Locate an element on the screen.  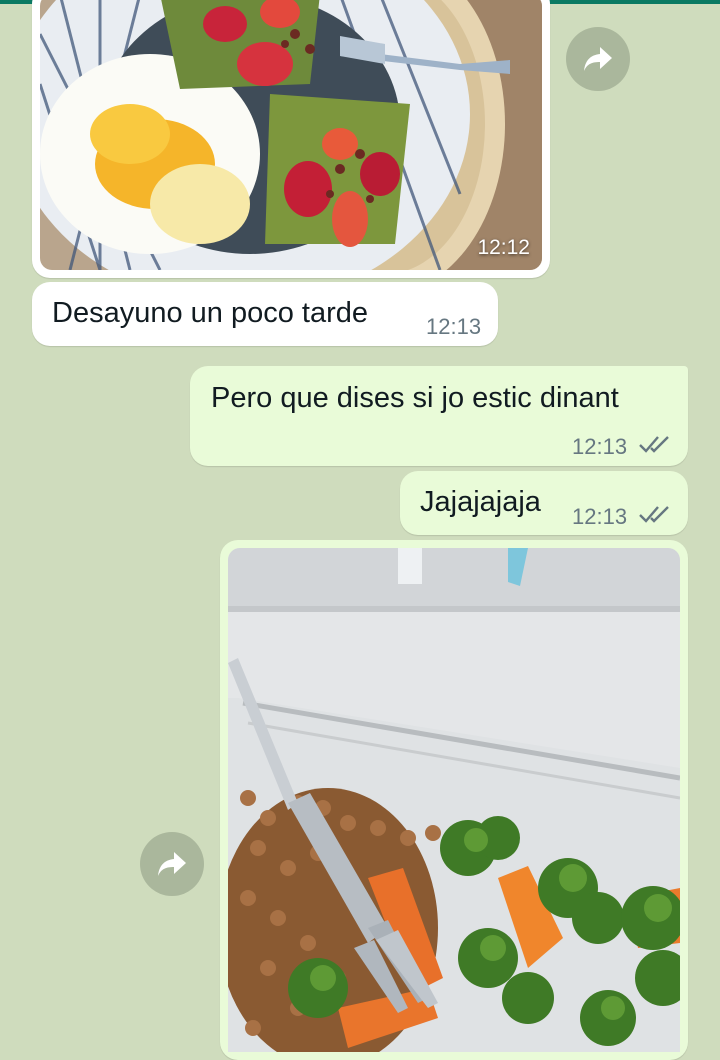
incoming-text-message: Desayuno un poco tarde 12:13 is located at coordinates (265, 314).